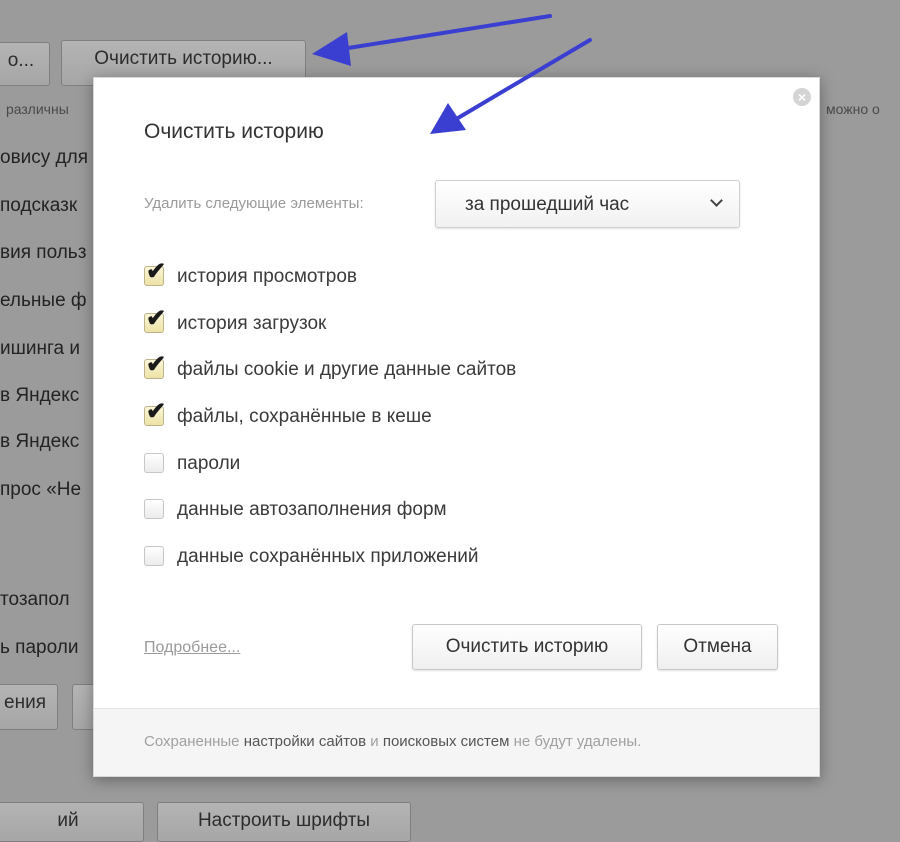 This screenshot has height=842, width=900. I want to click on annotation-arrows, so click(452, 74).